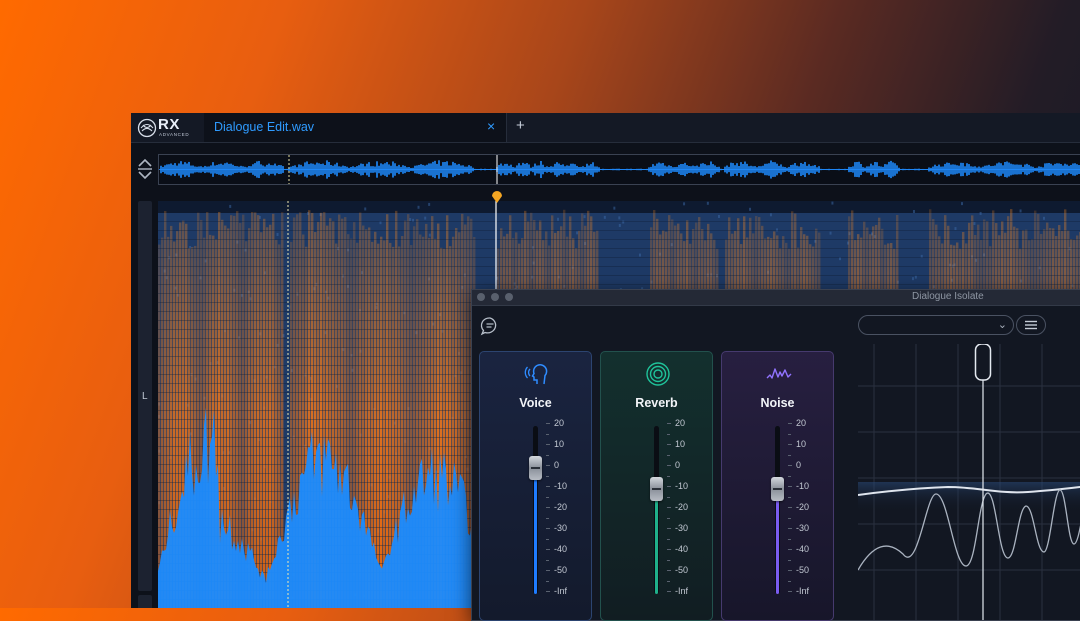 This screenshot has height=621, width=1080. What do you see at coordinates (535, 531) in the screenshot?
I see `voice-fader-fill` at bounding box center [535, 531].